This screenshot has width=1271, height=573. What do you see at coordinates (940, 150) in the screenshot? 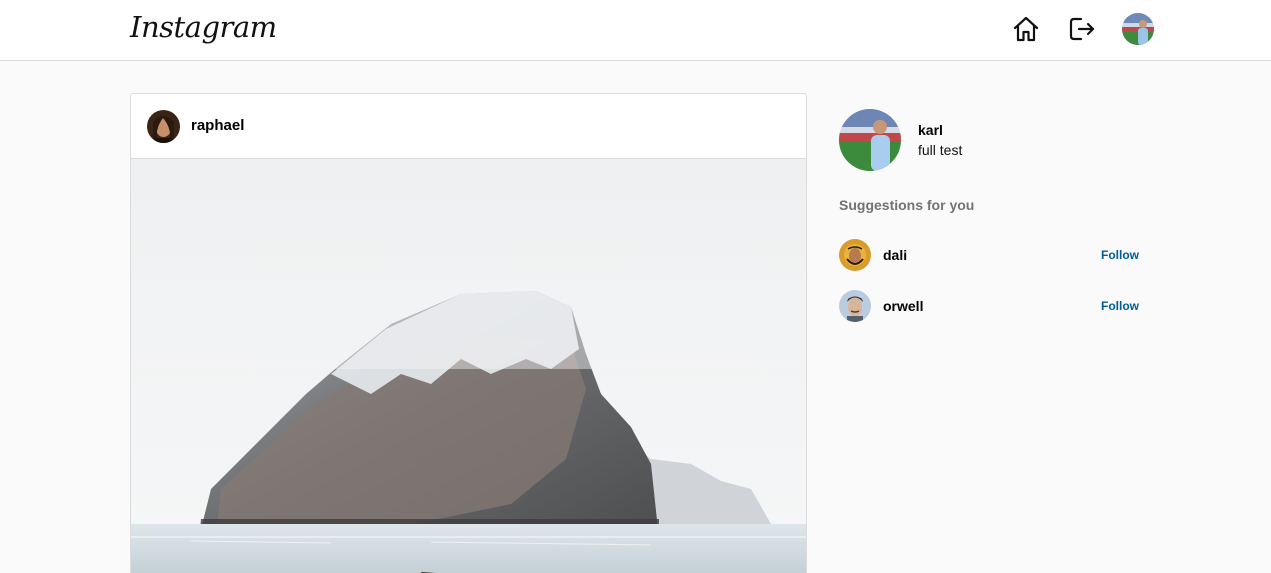
I see `current-user-fullname: full test` at bounding box center [940, 150].